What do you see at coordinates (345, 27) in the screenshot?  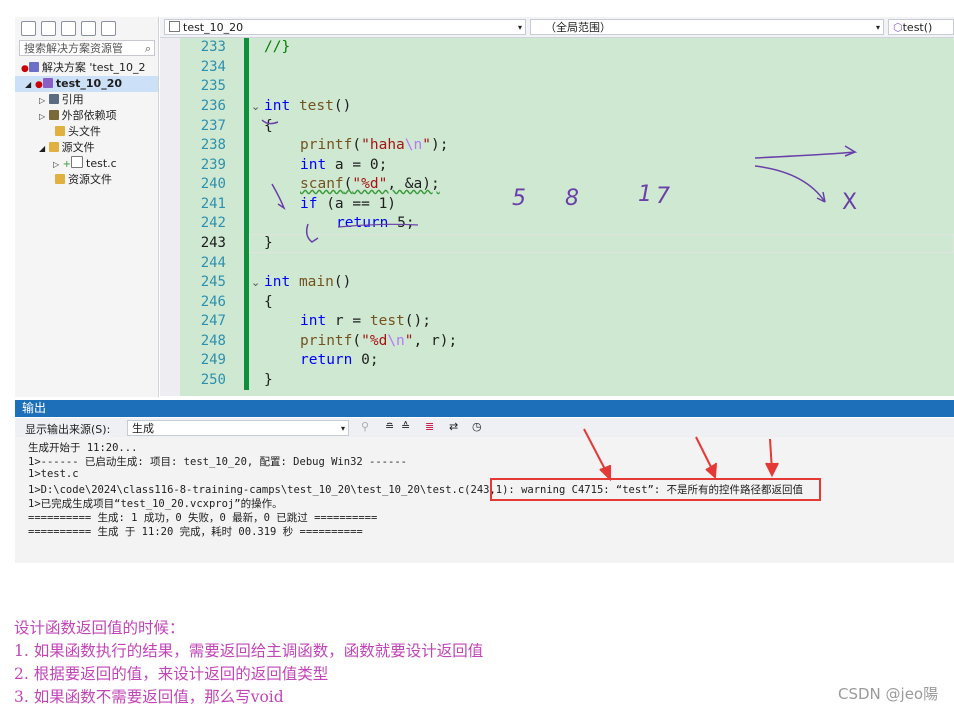 I see `file-dropdown: test_10_20 ▾` at bounding box center [345, 27].